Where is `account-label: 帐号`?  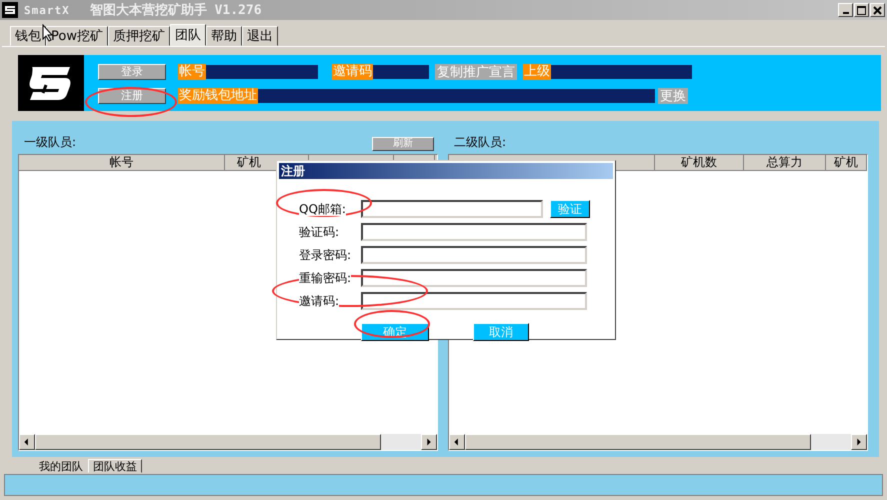 account-label: 帐号 is located at coordinates (192, 72).